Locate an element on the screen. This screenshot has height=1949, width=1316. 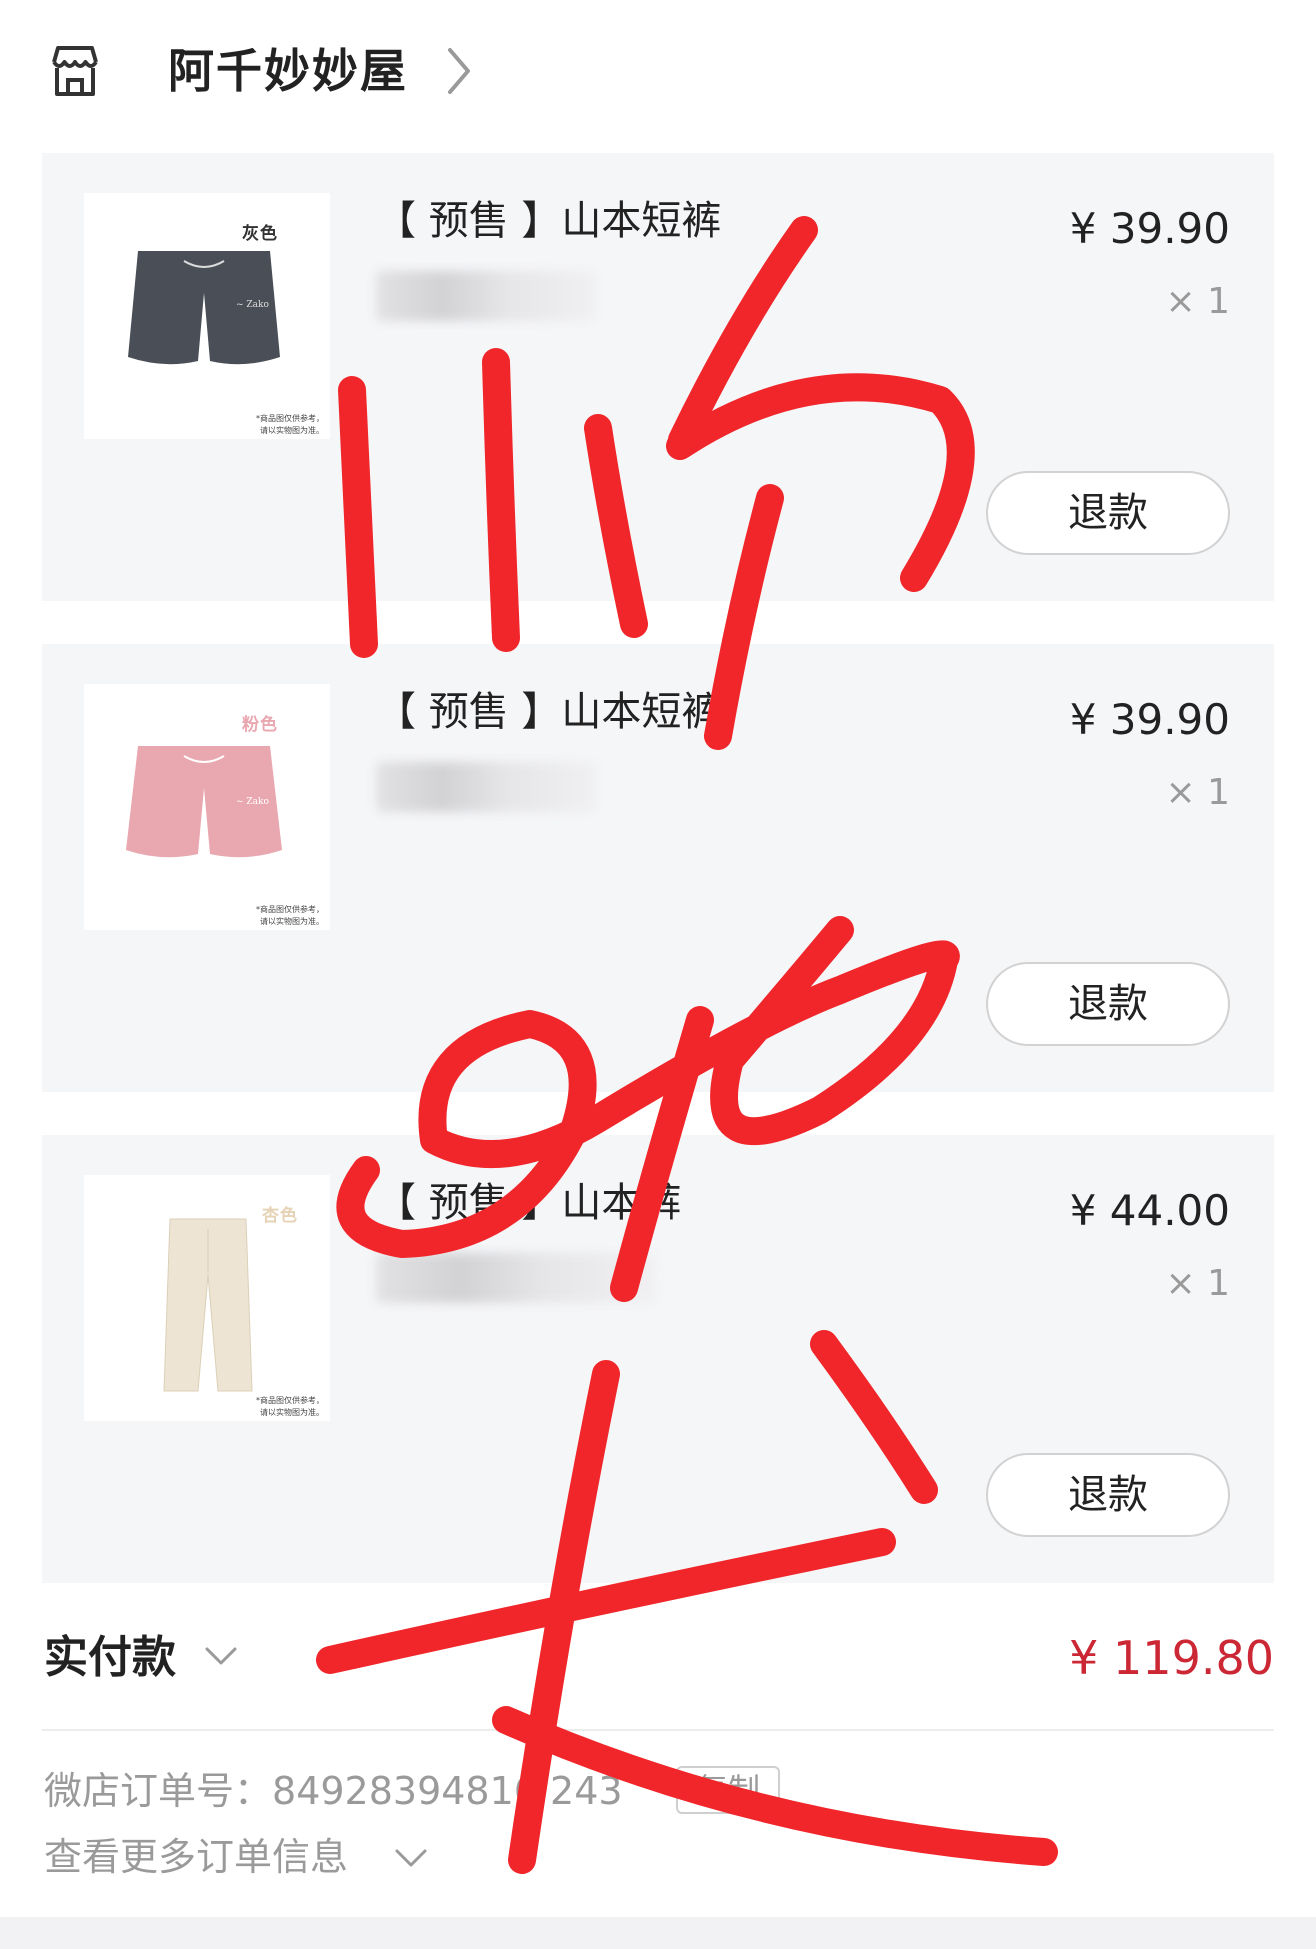
paid-amount-value: ¥ 119.80 is located at coordinates (1171, 1658).